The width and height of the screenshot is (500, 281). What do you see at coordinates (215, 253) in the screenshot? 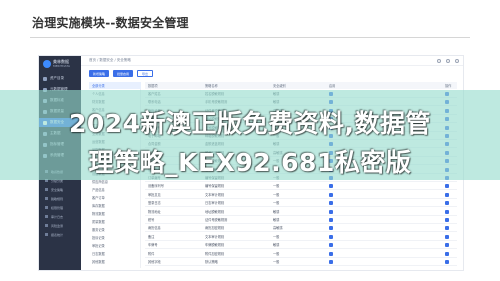
I see `table-cell: 附件加密规则` at bounding box center [215, 253].